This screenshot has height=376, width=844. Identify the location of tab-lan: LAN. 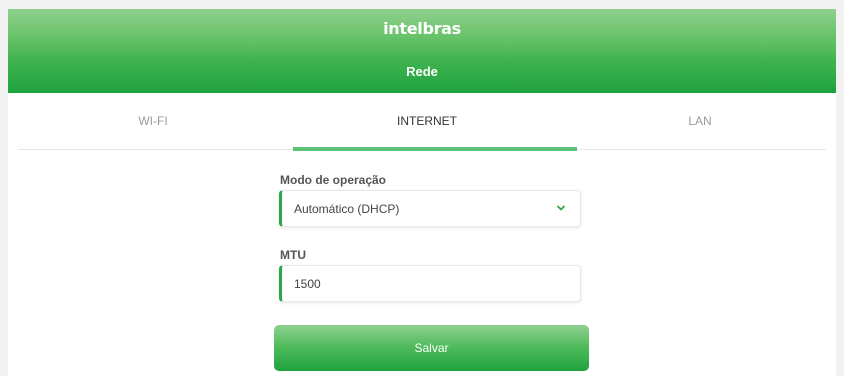
(700, 121).